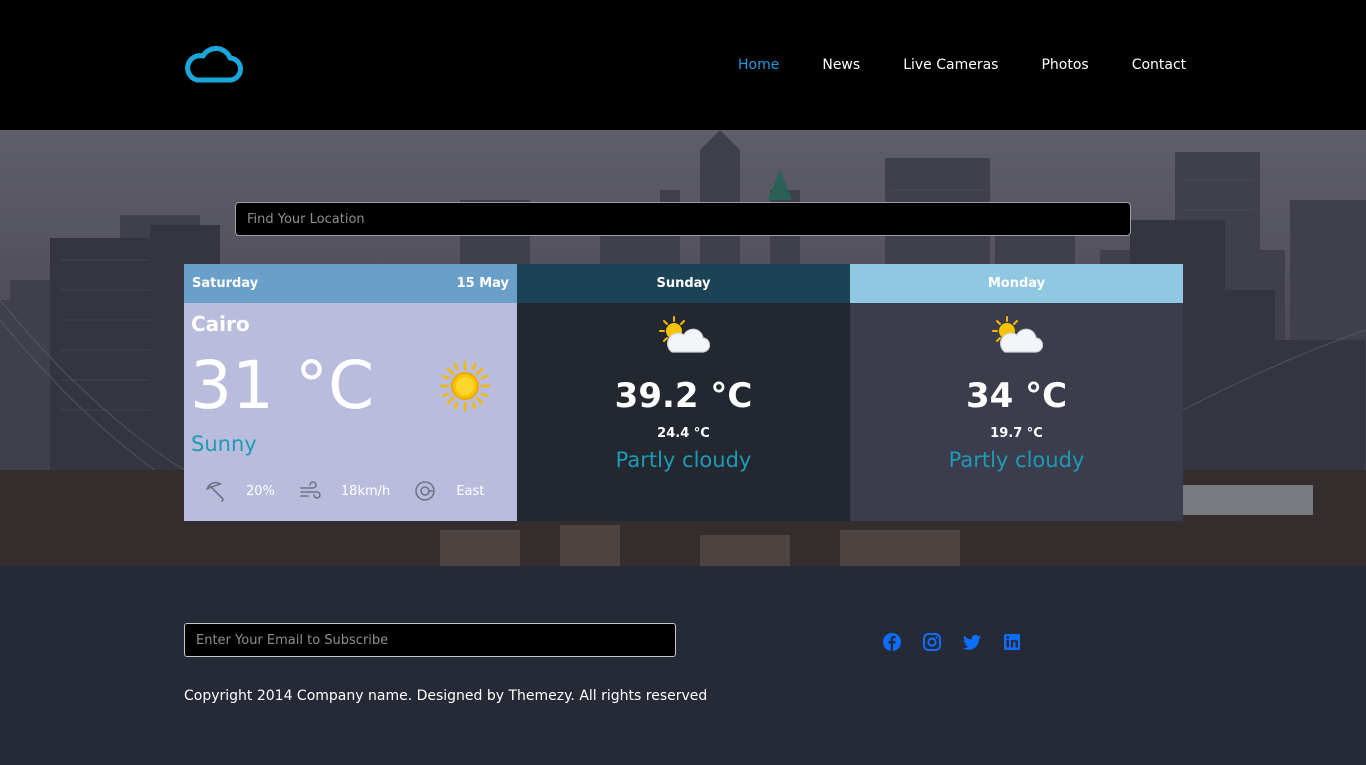  What do you see at coordinates (214, 491) in the screenshot?
I see `umbrella-icon` at bounding box center [214, 491].